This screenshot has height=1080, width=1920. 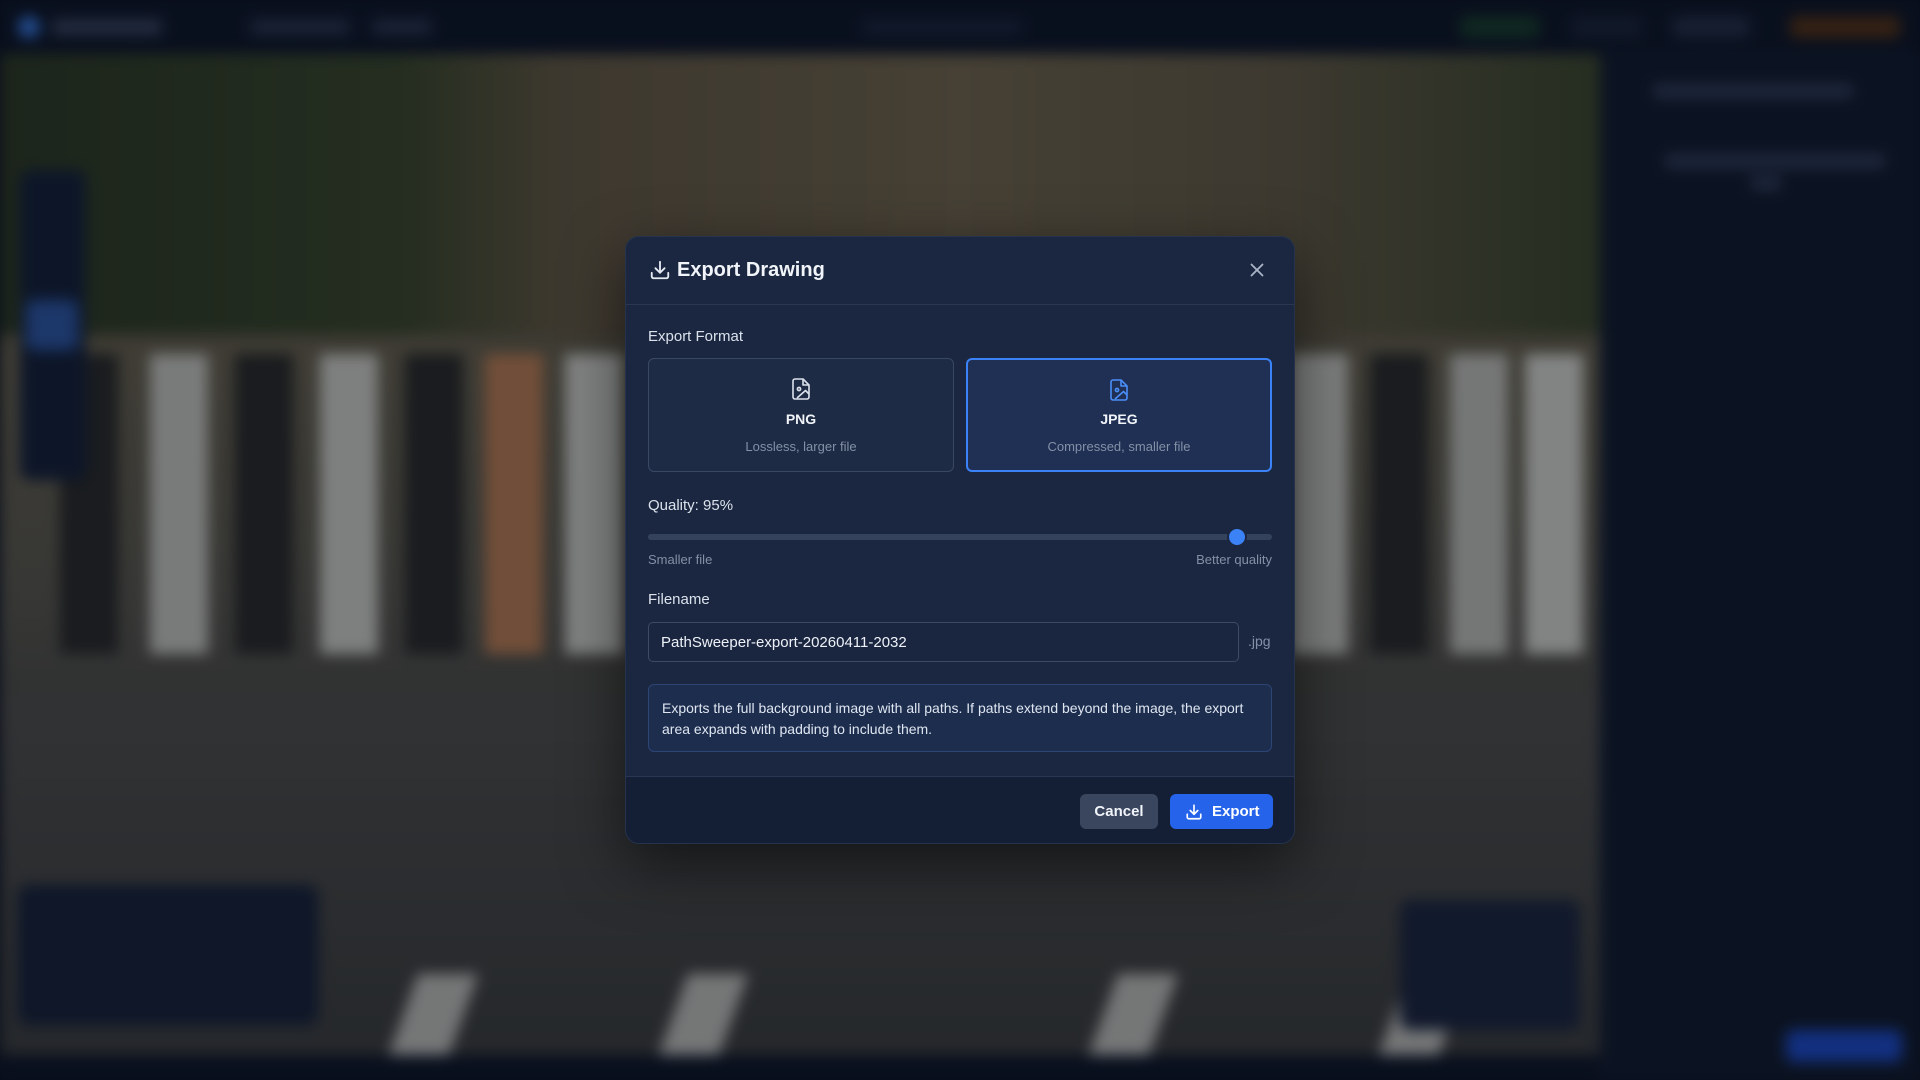 I want to click on quality-slider-thumb, so click(x=1237, y=537).